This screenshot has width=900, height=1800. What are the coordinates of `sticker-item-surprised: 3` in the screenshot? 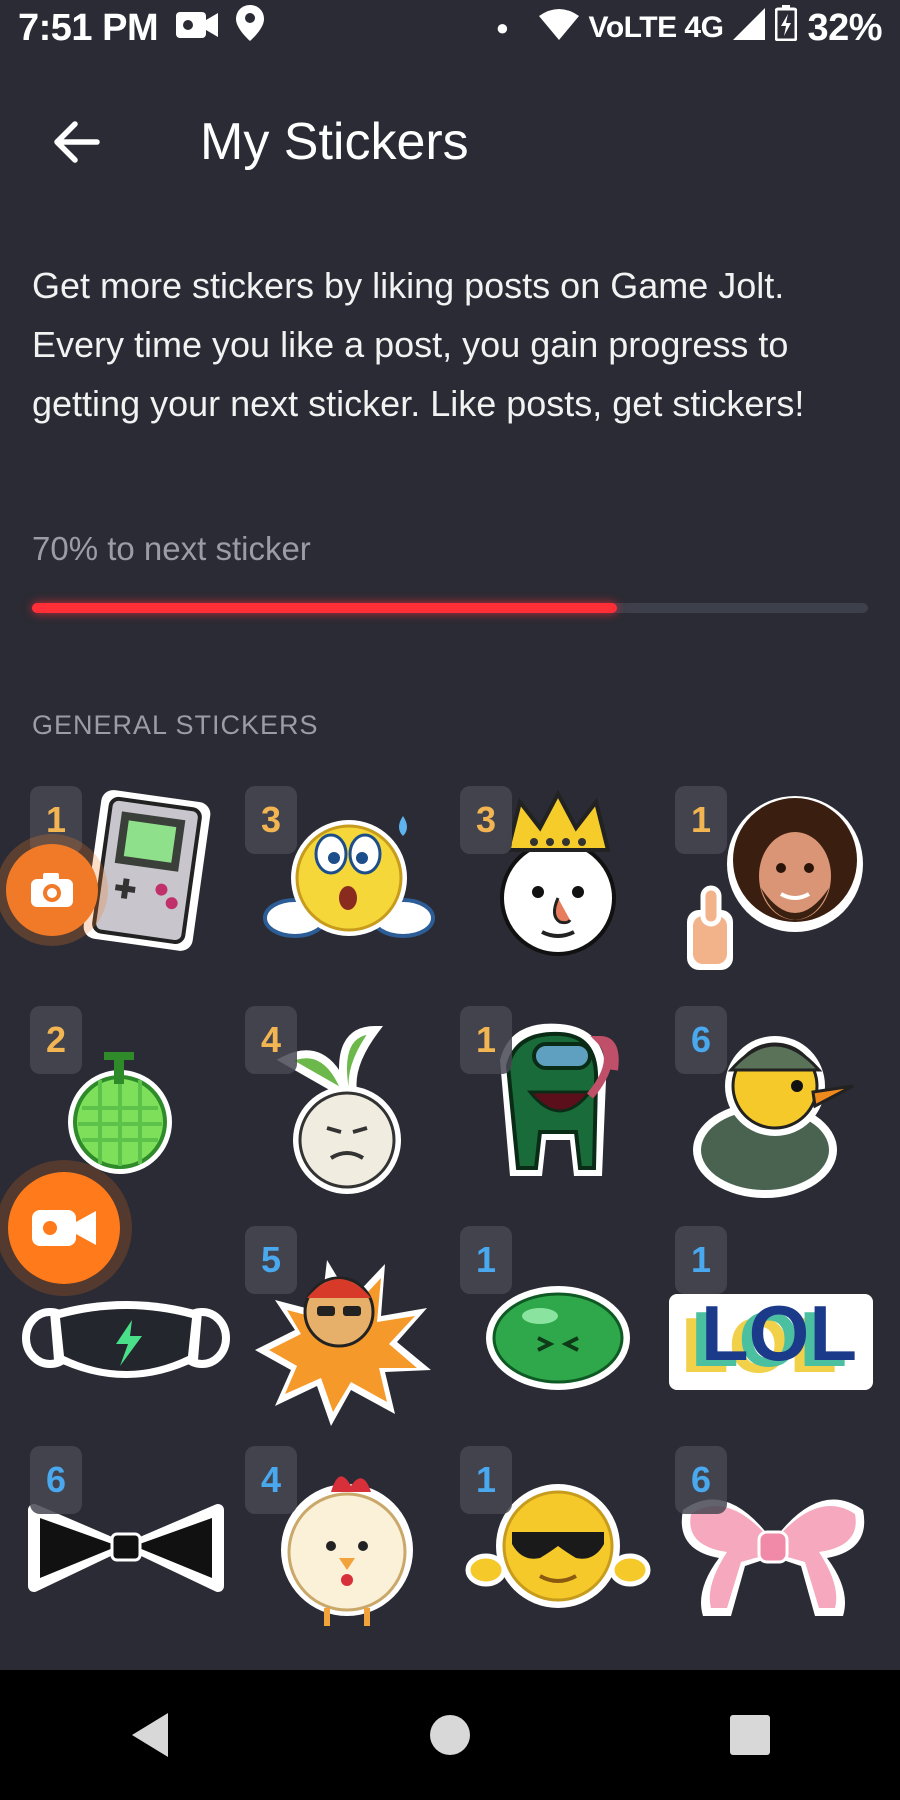 It's located at (342, 890).